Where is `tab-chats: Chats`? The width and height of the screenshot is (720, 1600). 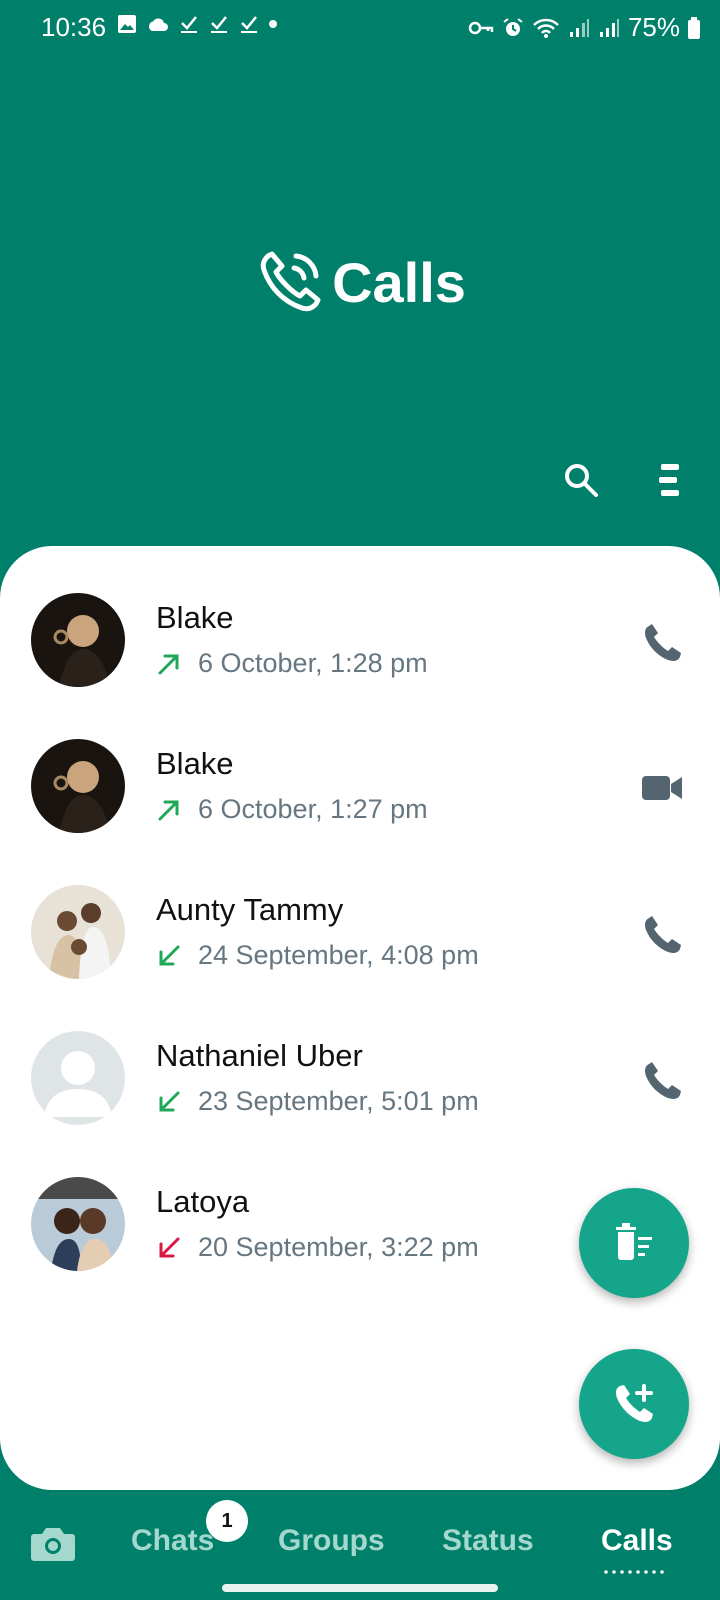
tab-chats: Chats is located at coordinates (172, 1541).